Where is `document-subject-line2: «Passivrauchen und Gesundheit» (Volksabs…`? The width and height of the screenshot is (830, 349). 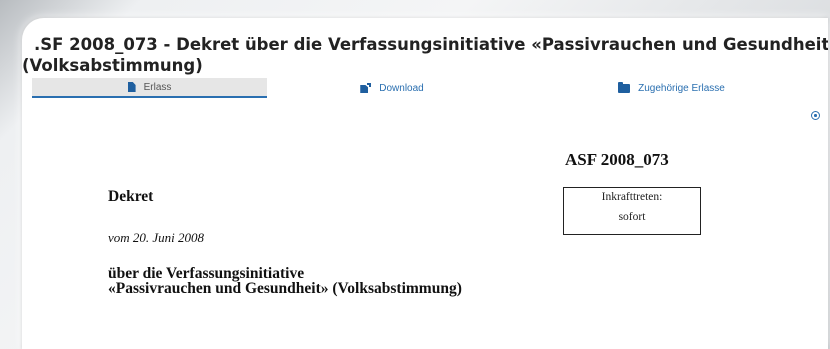 document-subject-line2: «Passivrauchen und Gesundheit» (Volksabs… is located at coordinates (285, 288).